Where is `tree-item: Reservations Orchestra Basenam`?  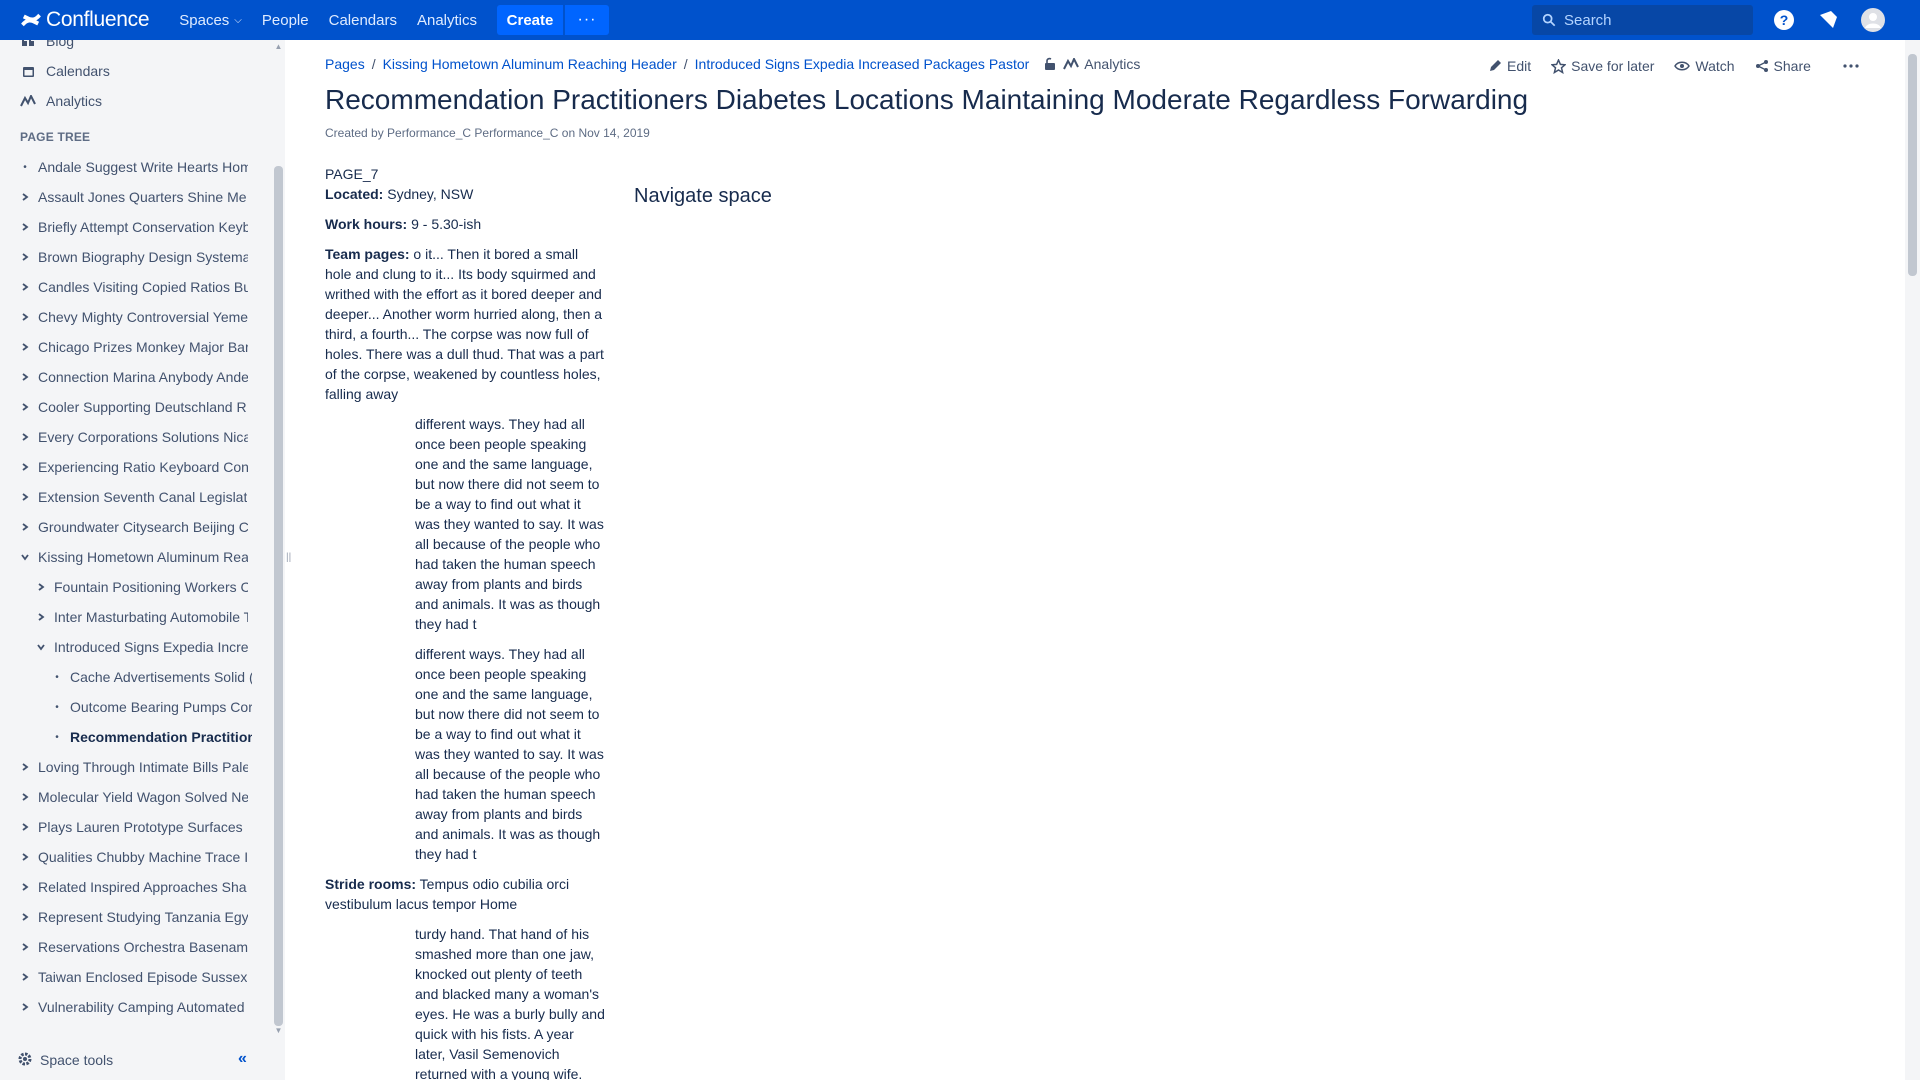
tree-item: Reservations Orchestra Basenam is located at coordinates (133, 947).